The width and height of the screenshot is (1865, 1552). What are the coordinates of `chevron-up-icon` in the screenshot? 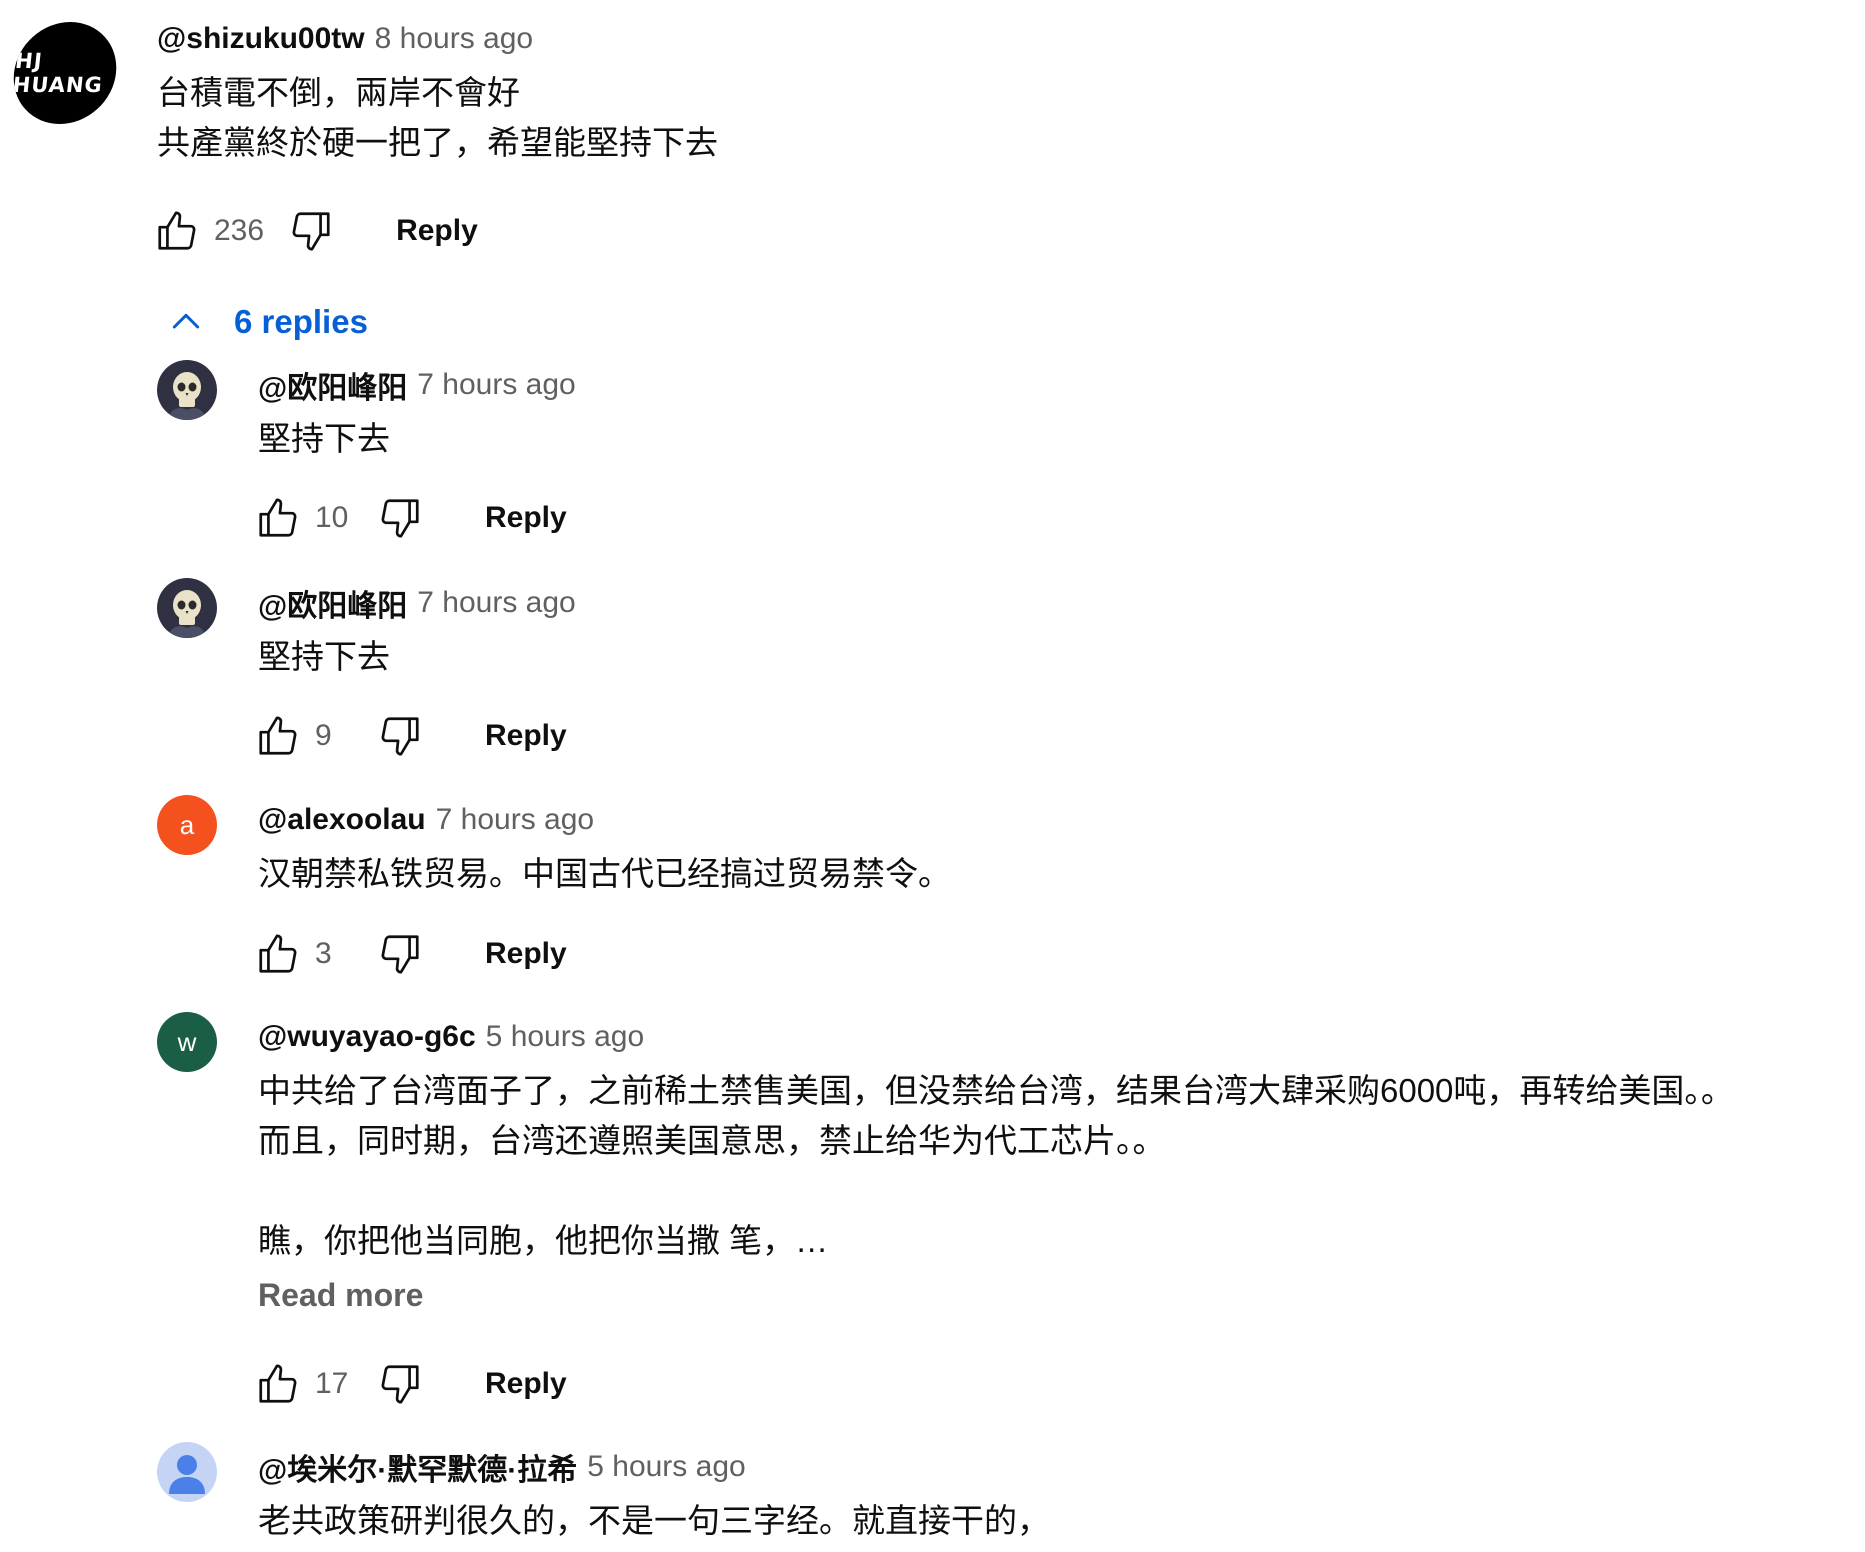 It's located at (186, 321).